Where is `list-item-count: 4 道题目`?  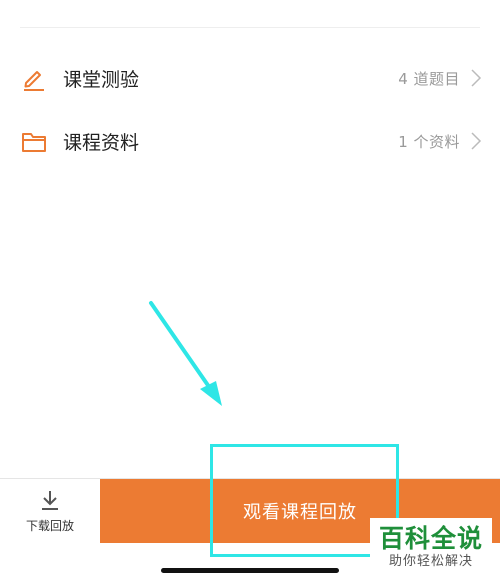 list-item-count: 4 道题目 is located at coordinates (429, 78).